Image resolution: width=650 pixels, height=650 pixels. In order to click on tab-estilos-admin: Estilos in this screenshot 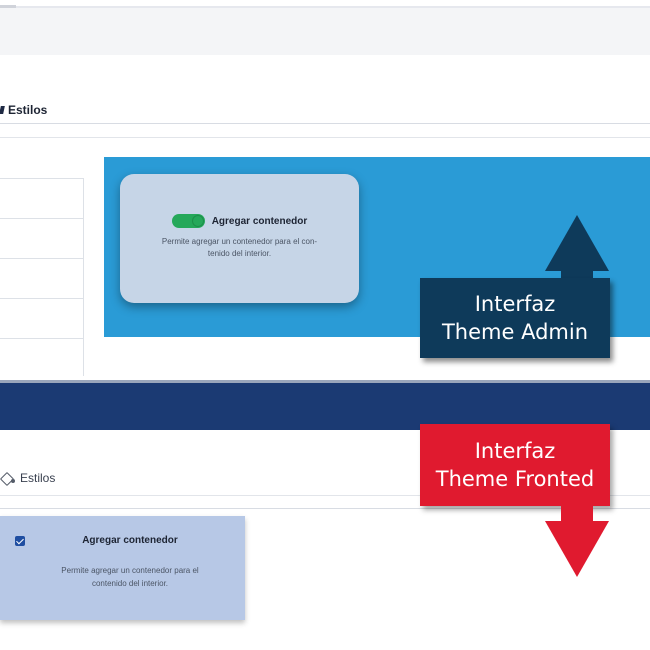, I will do `click(23, 110)`.